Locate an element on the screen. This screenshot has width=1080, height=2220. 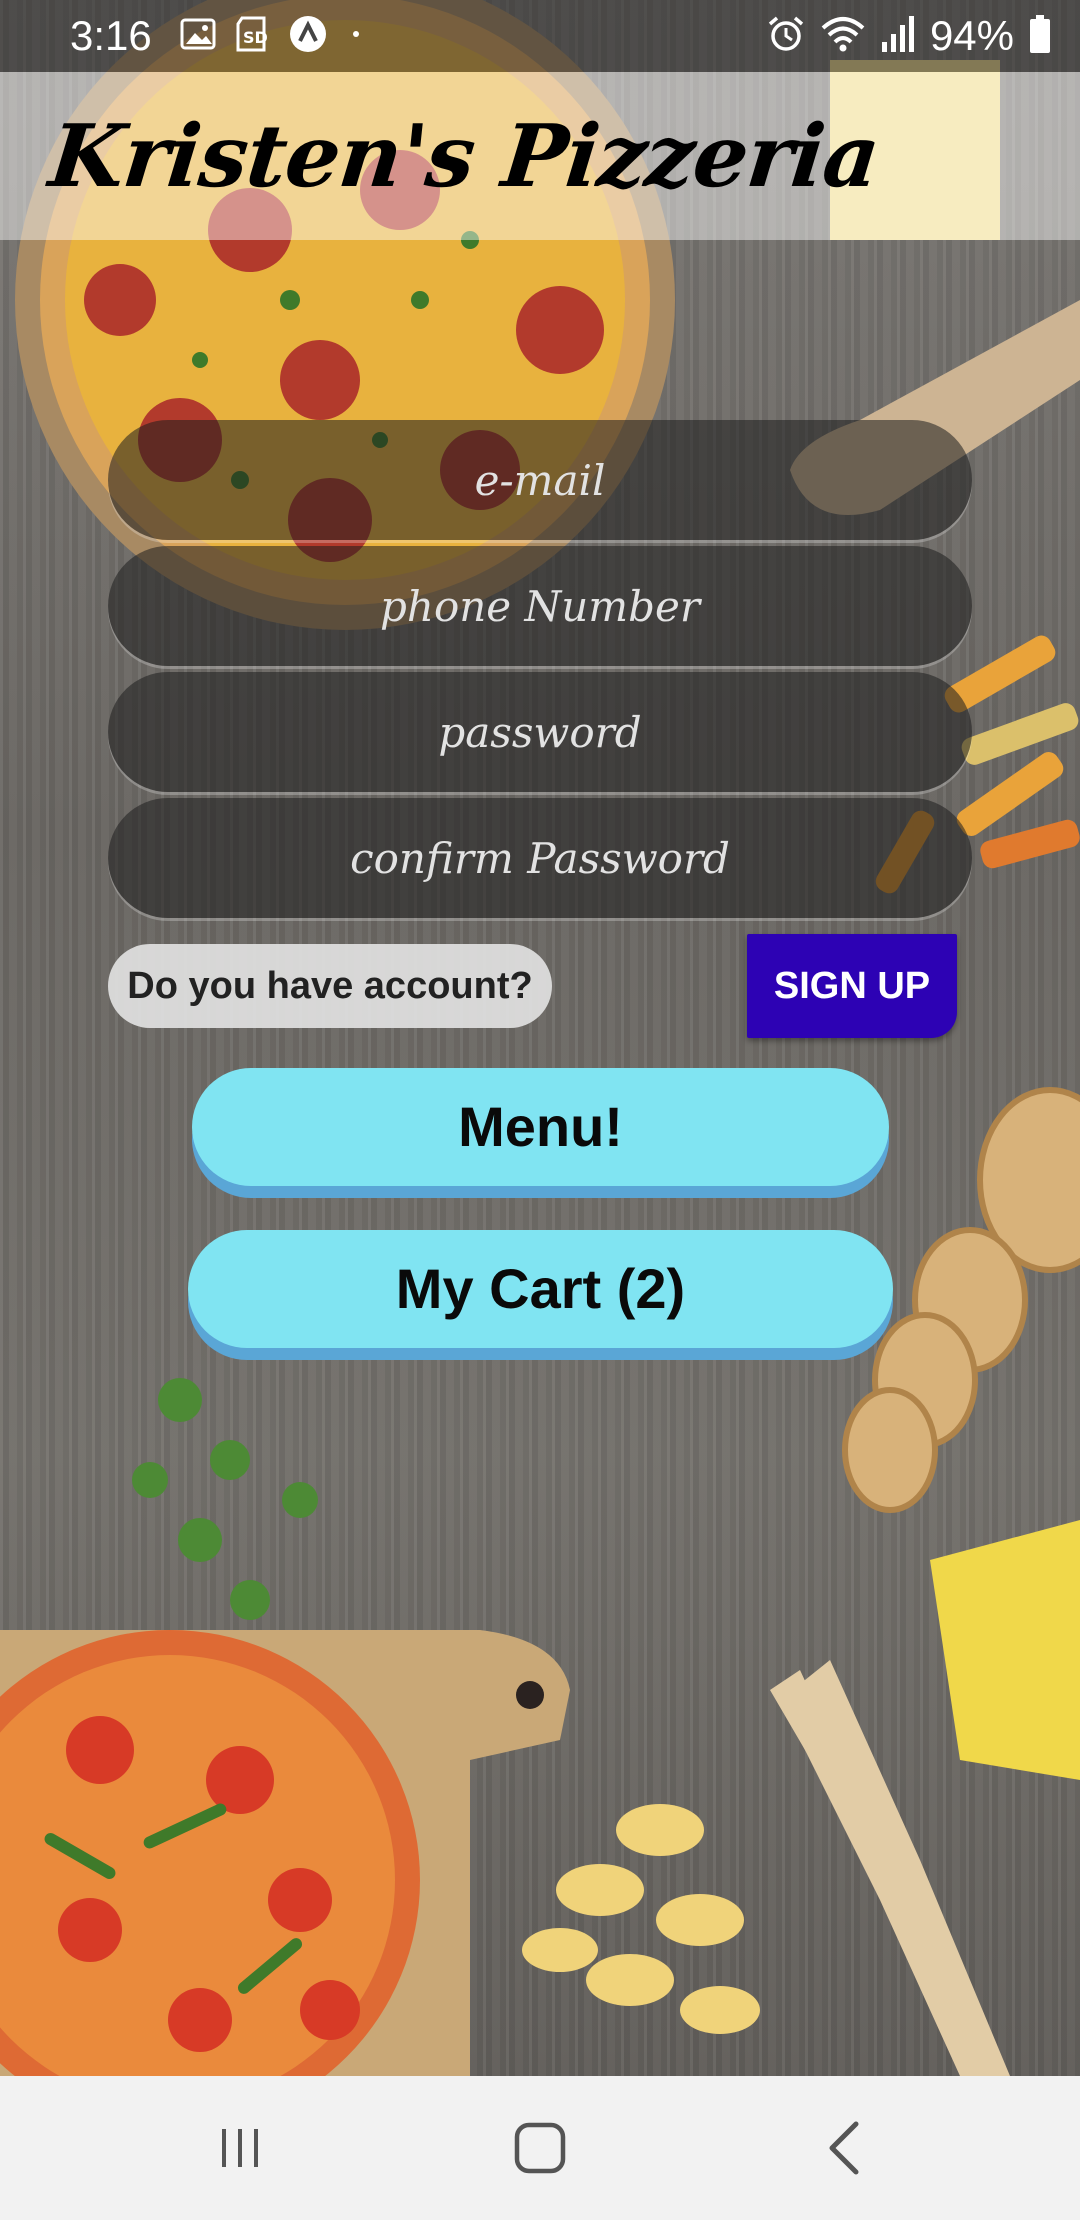
password-input is located at coordinates (540, 732).